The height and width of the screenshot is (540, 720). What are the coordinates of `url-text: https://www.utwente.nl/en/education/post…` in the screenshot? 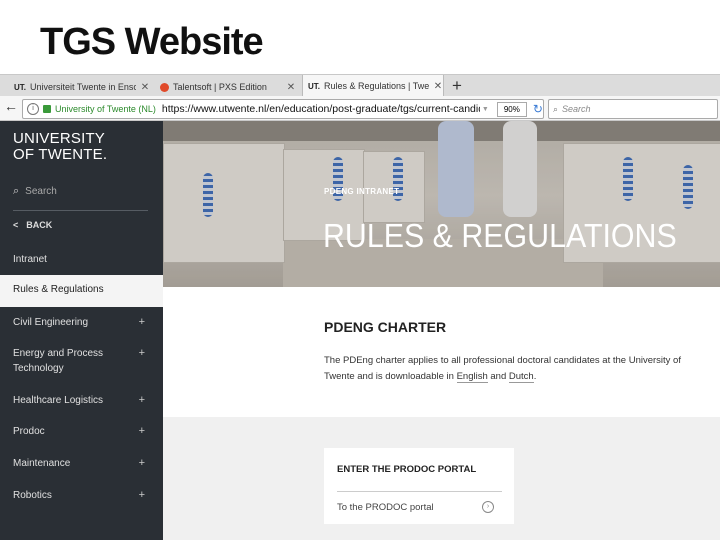 It's located at (321, 109).